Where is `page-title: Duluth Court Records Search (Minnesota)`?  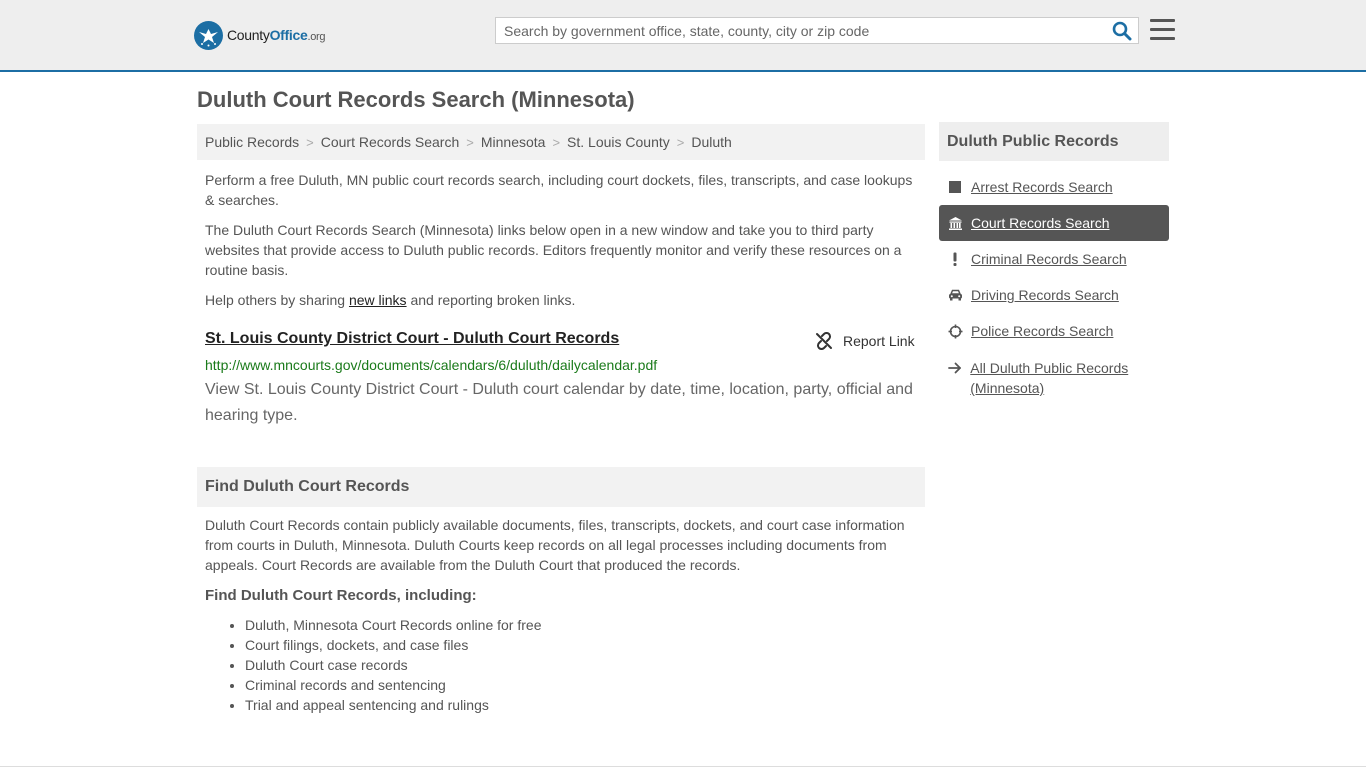
page-title: Duluth Court Records Search (Minnesota) is located at coordinates (416, 99).